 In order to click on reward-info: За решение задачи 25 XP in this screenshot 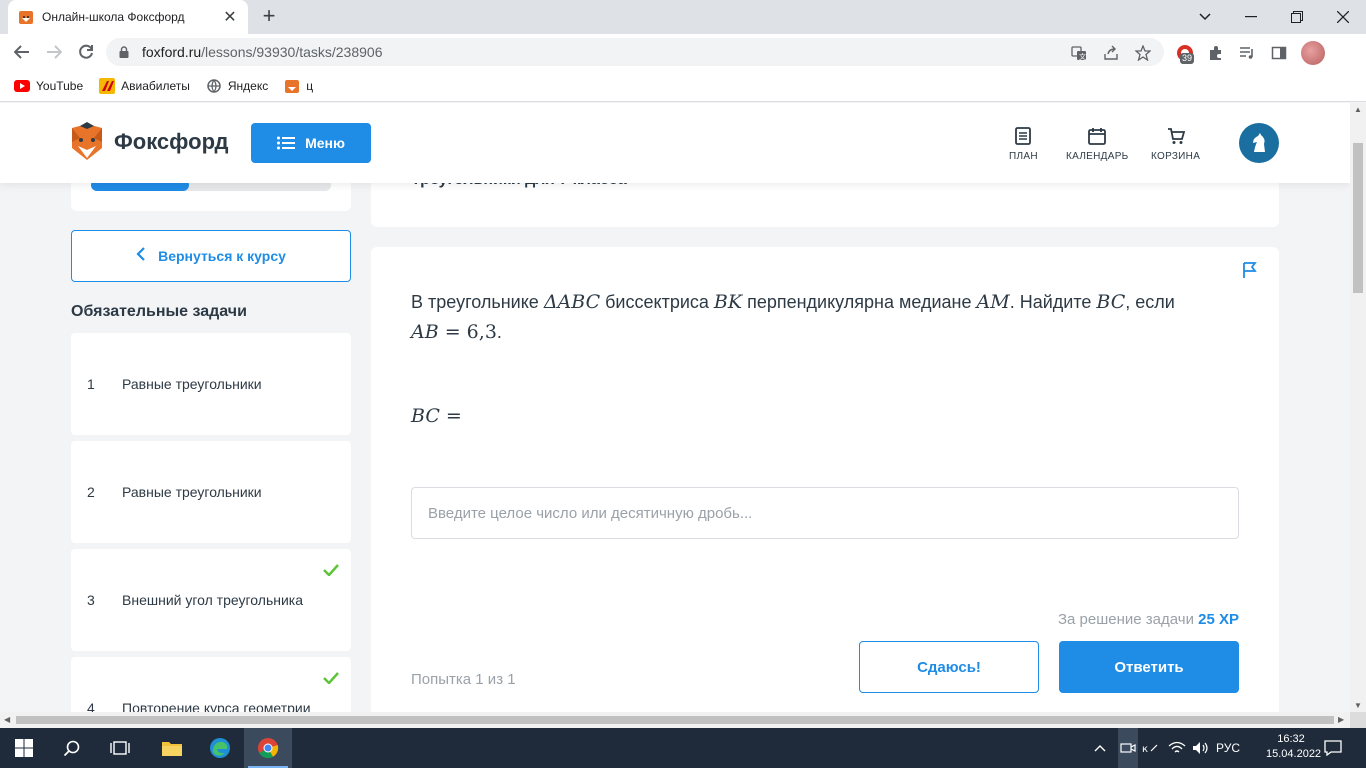, I will do `click(1148, 619)`.